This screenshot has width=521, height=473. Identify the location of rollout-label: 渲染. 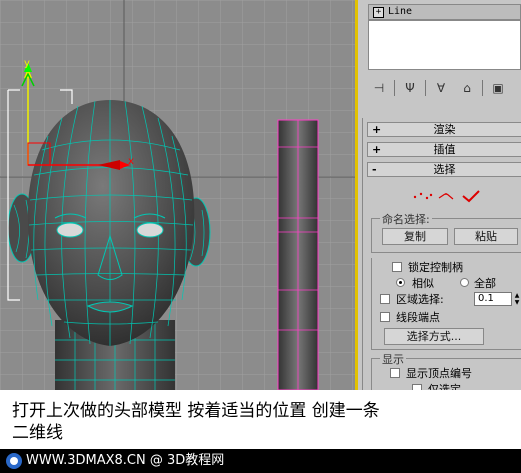
(444, 129).